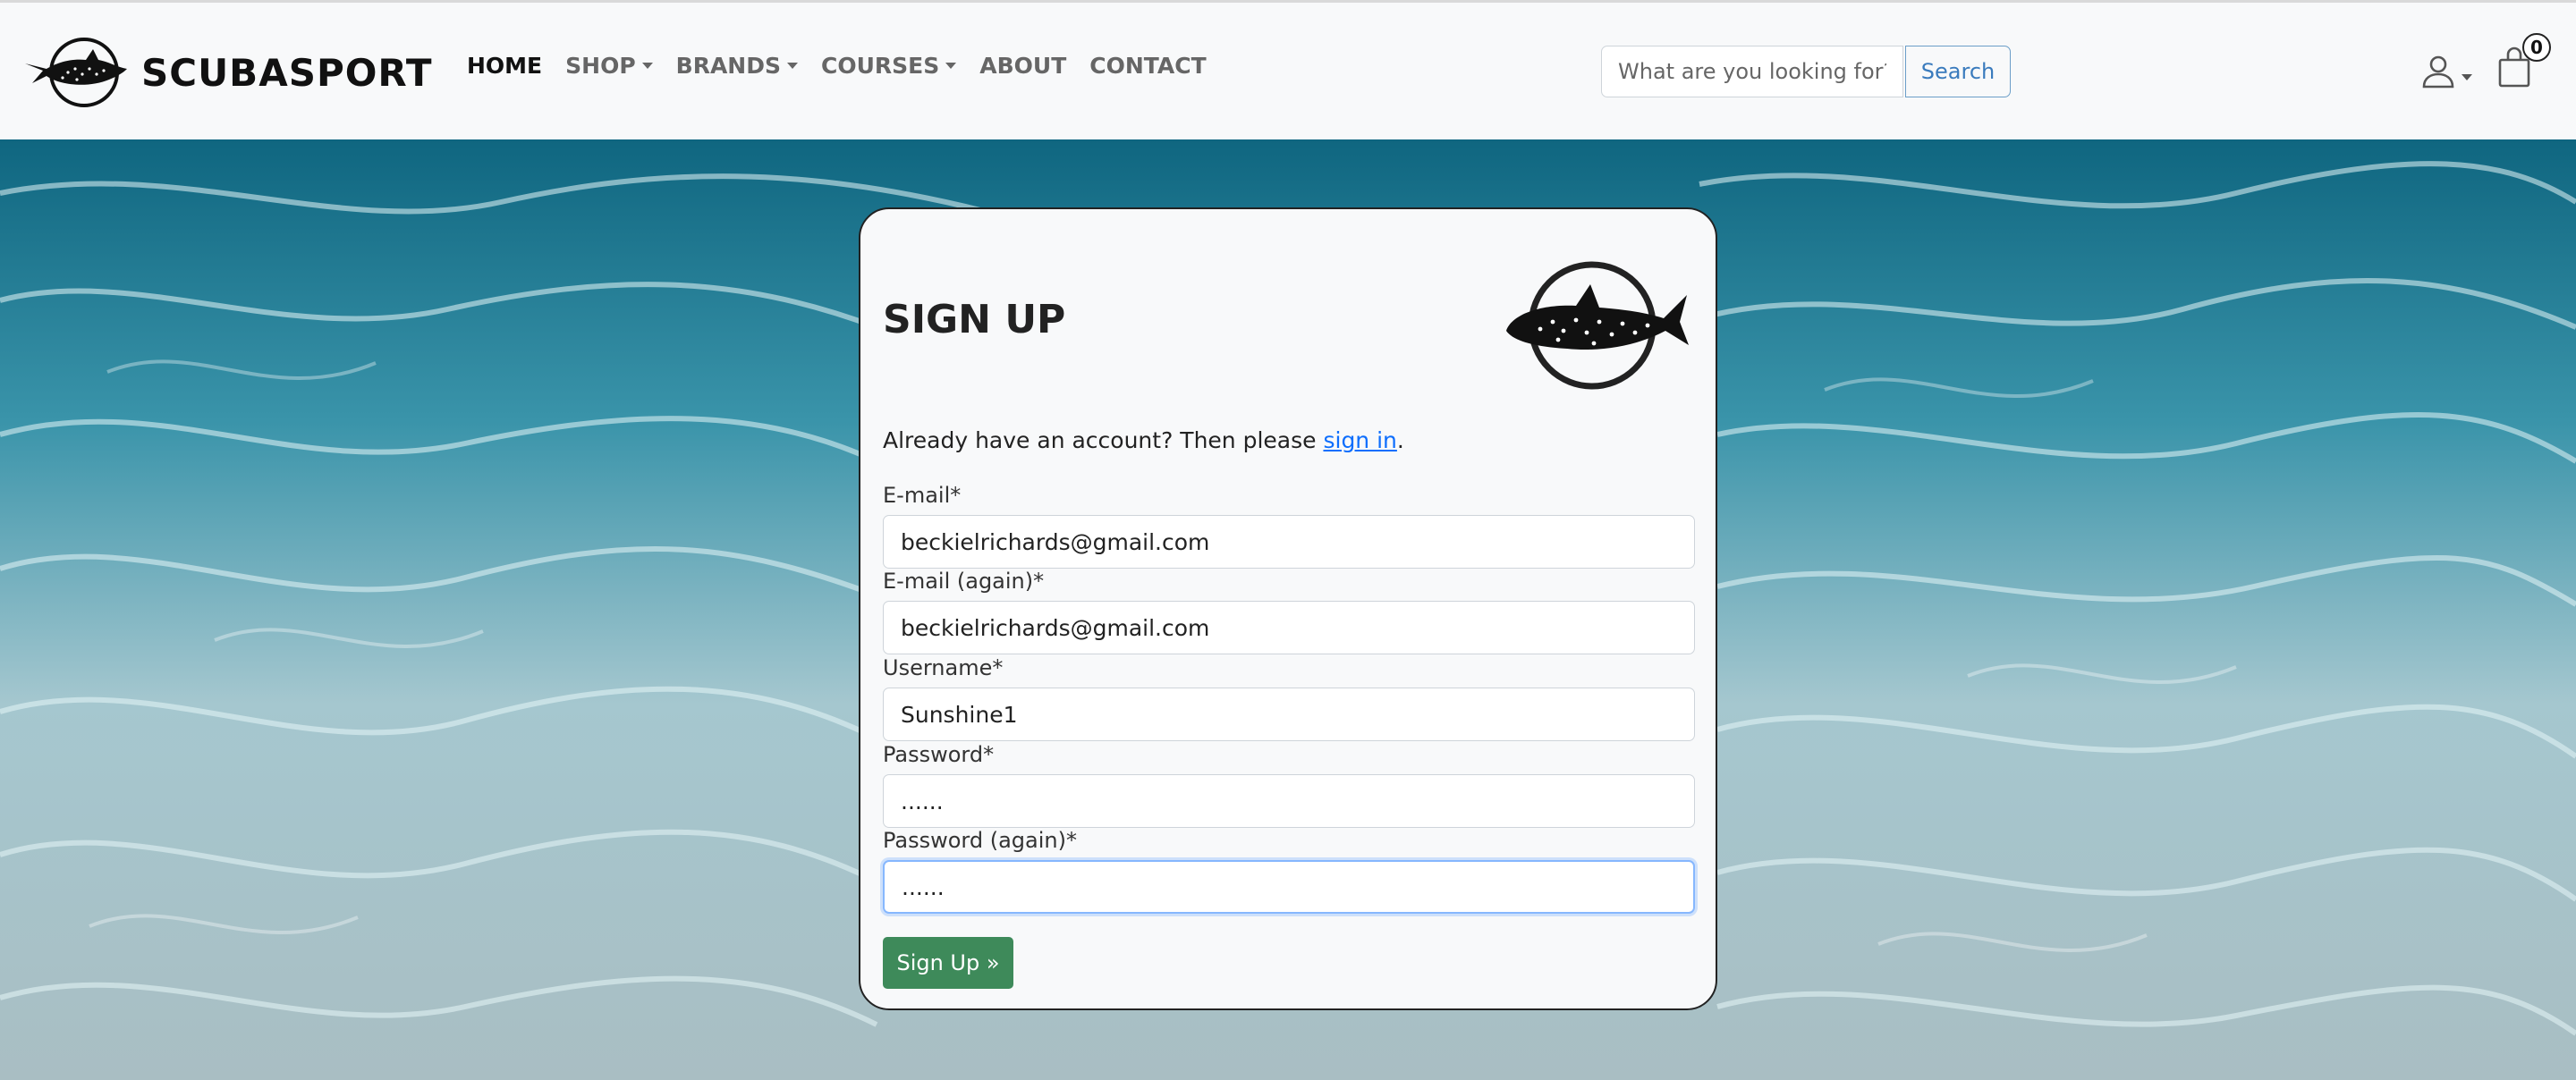 This screenshot has height=1080, width=2576. Describe the element at coordinates (980, 840) in the screenshot. I see `password-again-label: Password (again)*` at that location.